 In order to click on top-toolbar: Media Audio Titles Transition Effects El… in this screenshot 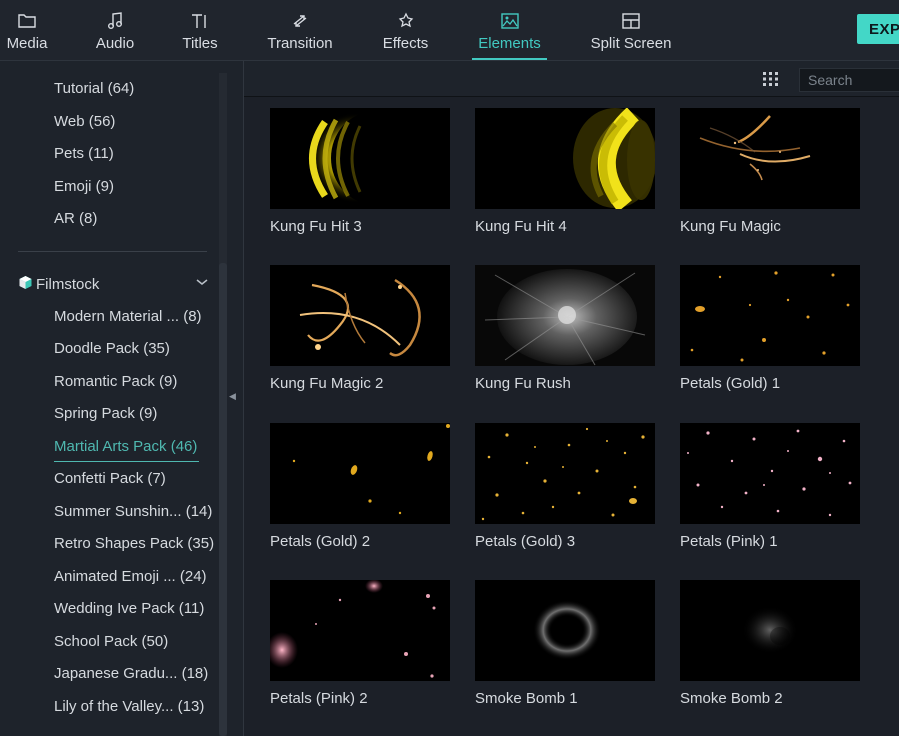, I will do `click(449, 30)`.